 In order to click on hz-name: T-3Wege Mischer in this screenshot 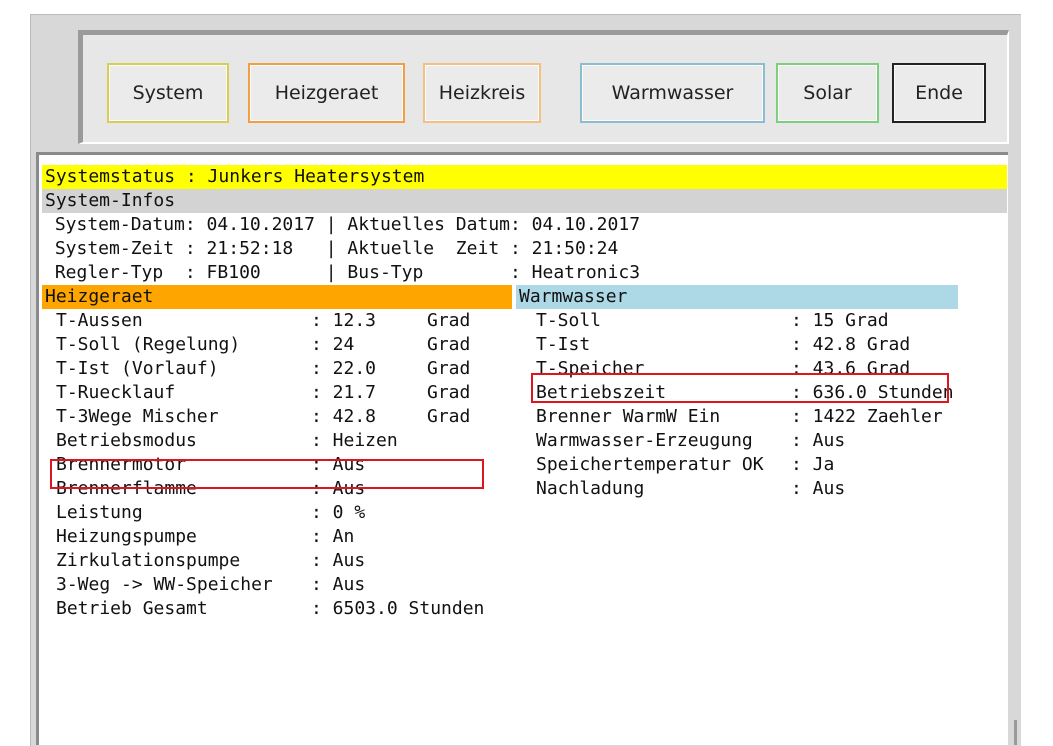, I will do `click(137, 416)`.